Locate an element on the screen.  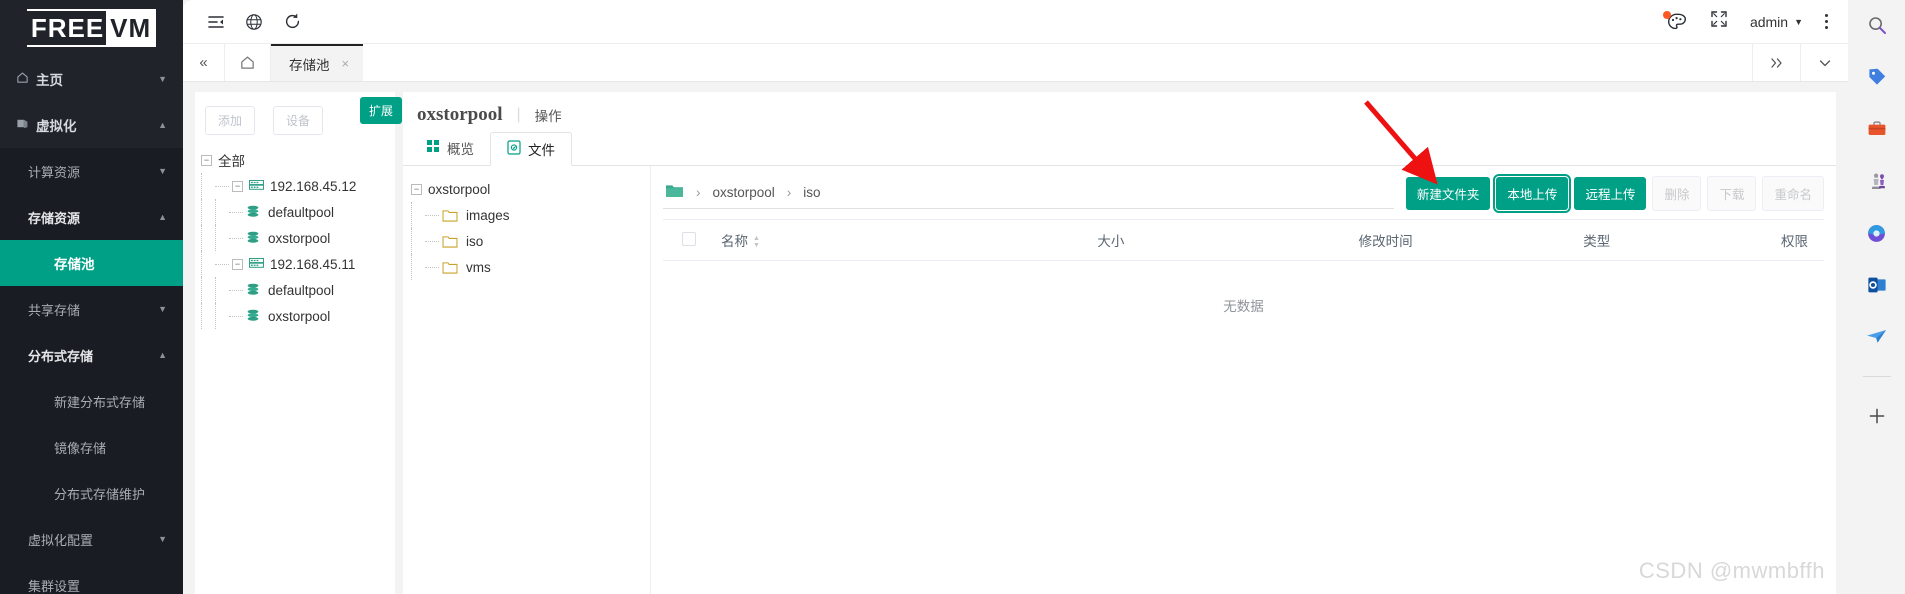
top-bar: admin ▼ is located at coordinates (1015, 22).